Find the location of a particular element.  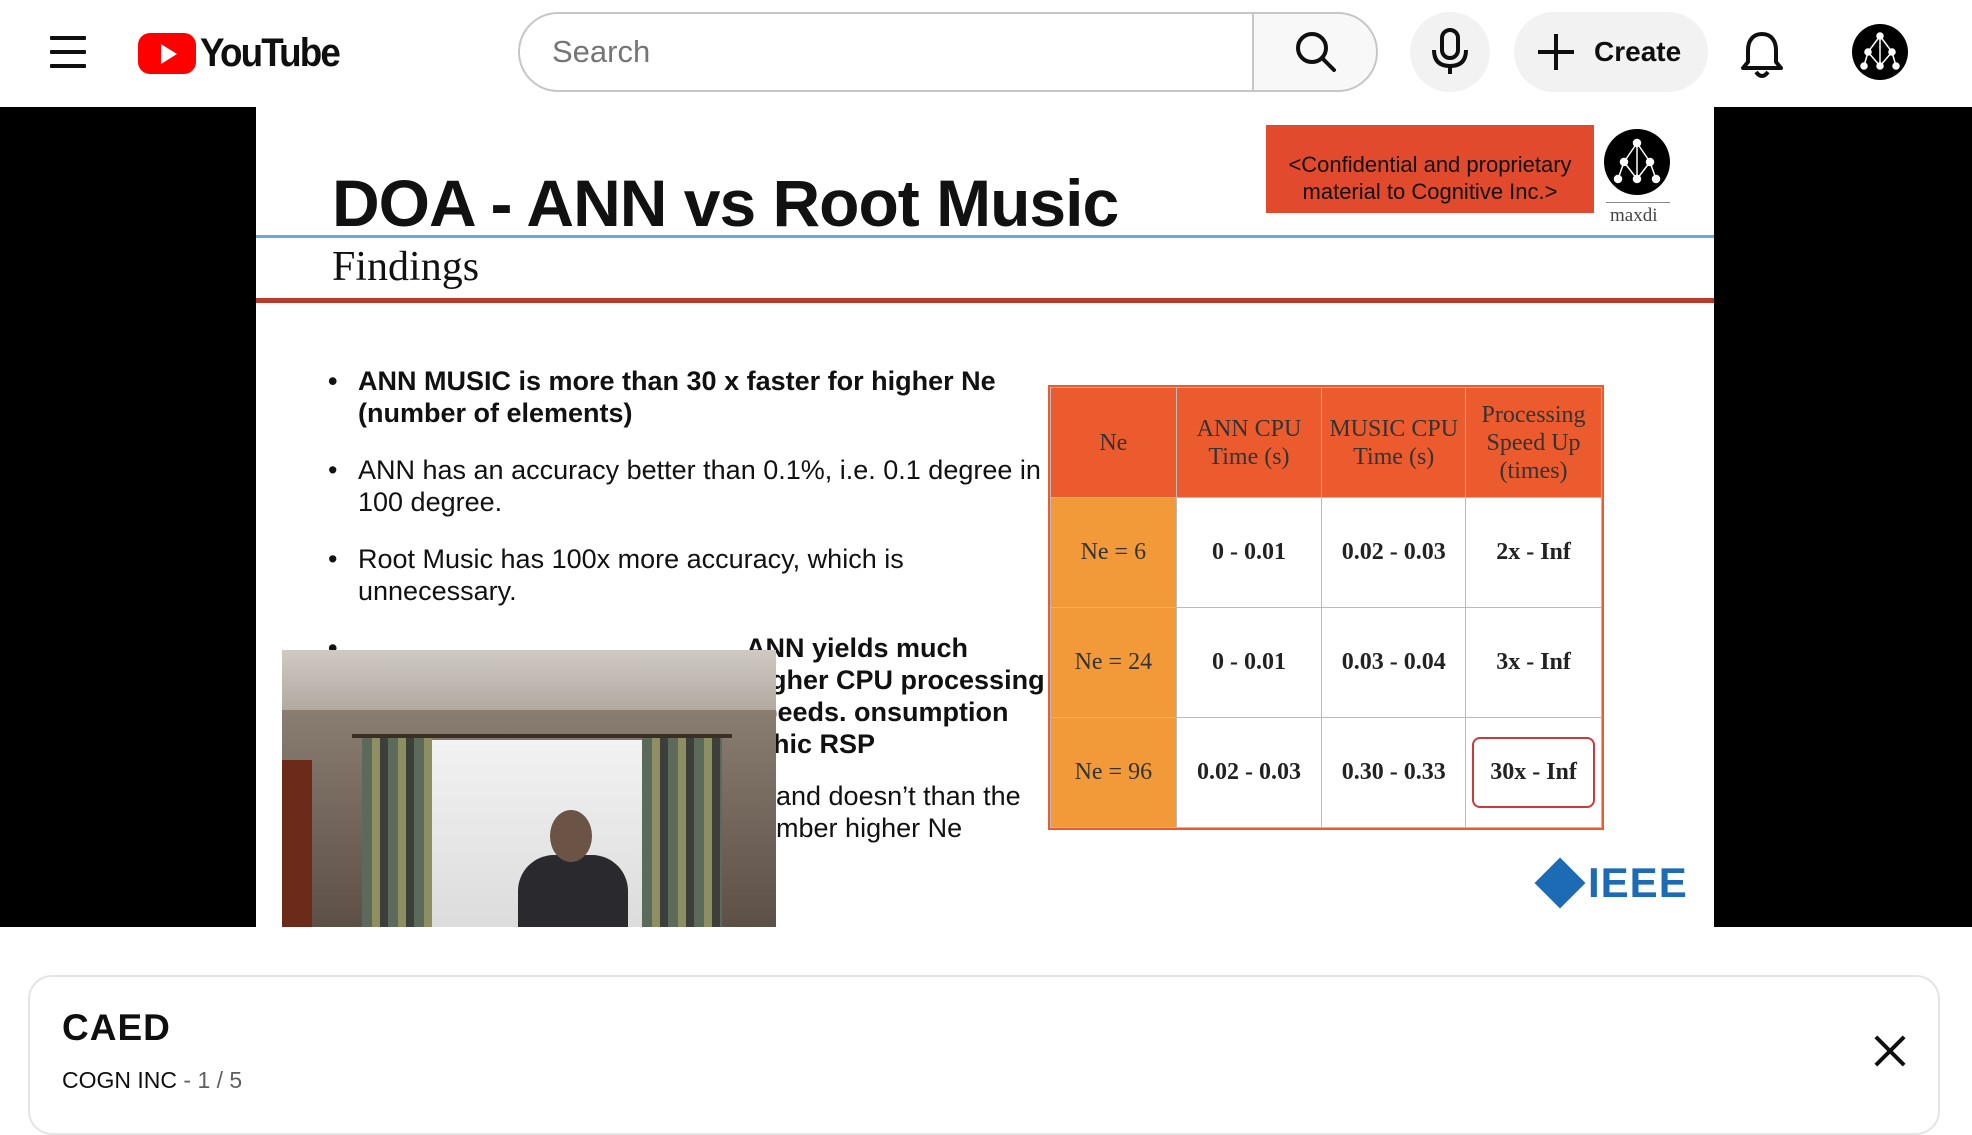

webcam-curtain-left is located at coordinates (397, 832).